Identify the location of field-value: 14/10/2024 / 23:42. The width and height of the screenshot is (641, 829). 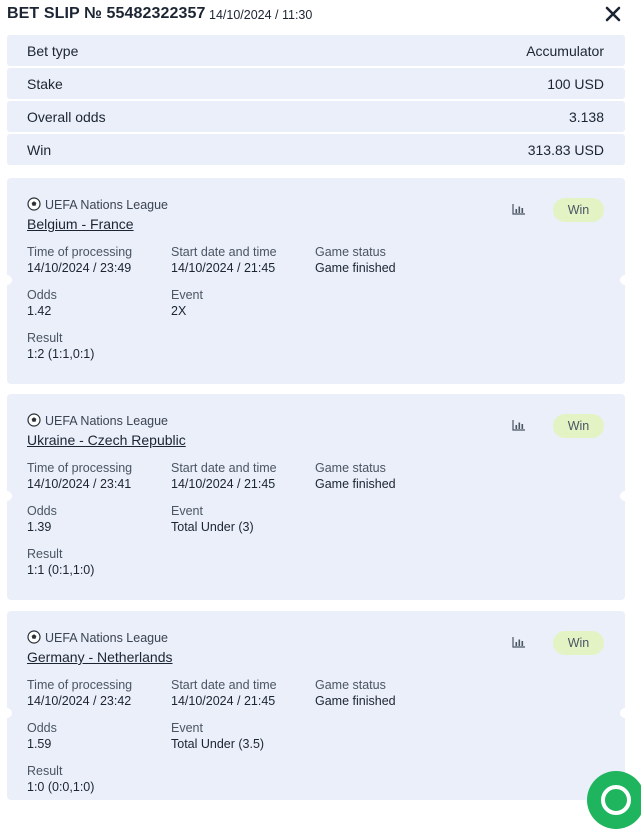
(79, 701).